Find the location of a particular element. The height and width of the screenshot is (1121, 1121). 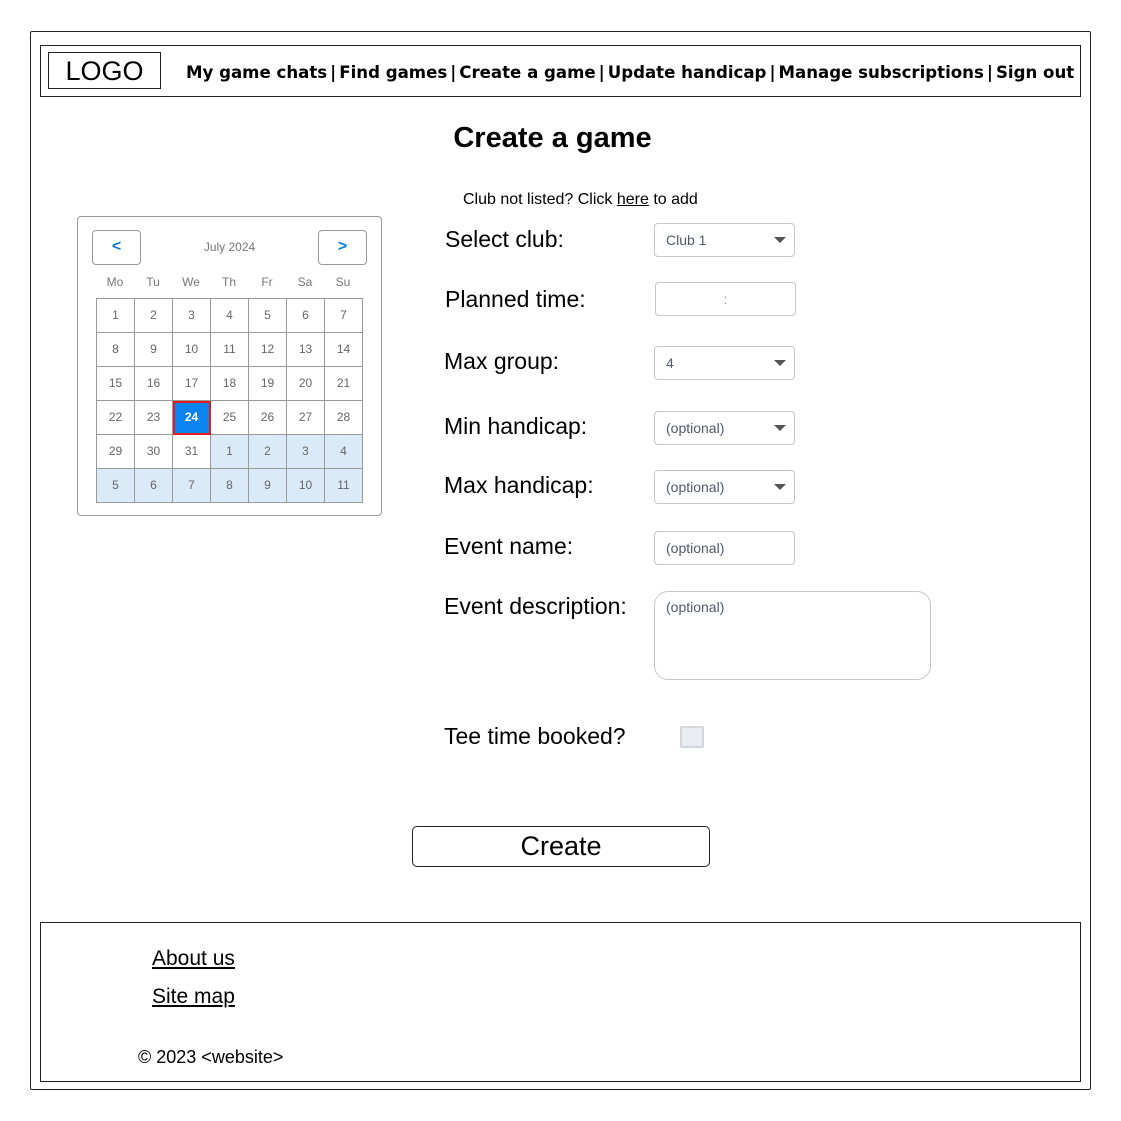

calendar-day: 6 is located at coordinates (306, 316).